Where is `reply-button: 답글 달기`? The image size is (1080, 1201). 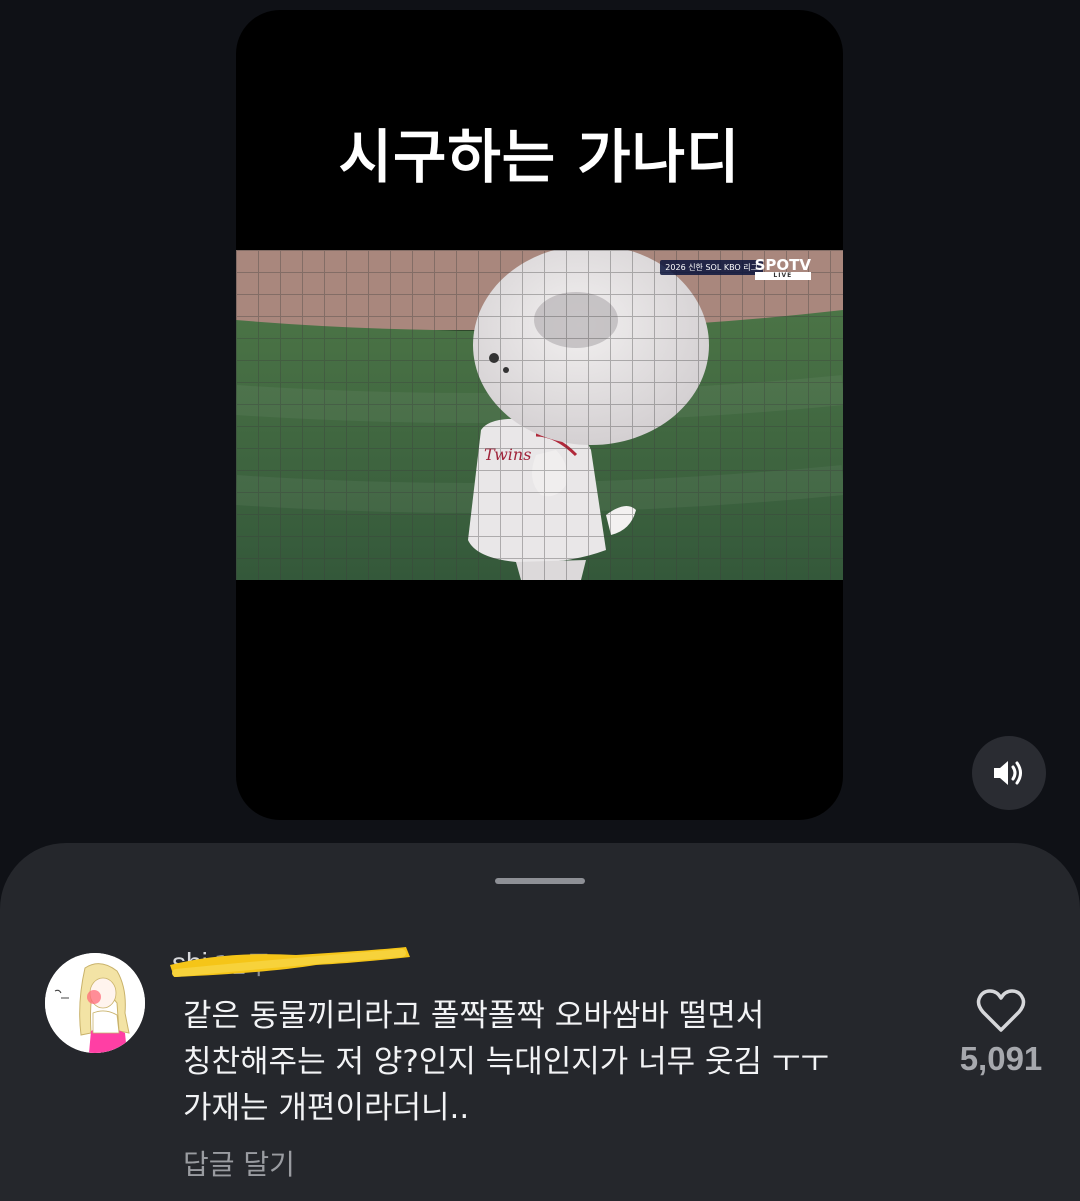
reply-button: 답글 달기 is located at coordinates (239, 1163).